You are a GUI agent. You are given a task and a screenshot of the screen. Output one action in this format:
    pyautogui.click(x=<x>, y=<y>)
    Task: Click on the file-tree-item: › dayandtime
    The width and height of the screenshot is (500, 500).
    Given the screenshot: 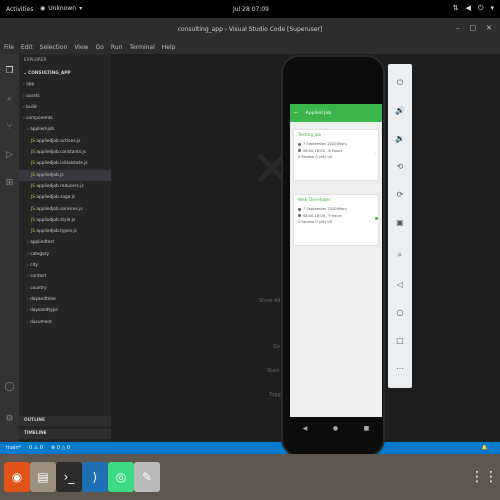 What is the action you would take?
    pyautogui.click(x=65, y=299)
    